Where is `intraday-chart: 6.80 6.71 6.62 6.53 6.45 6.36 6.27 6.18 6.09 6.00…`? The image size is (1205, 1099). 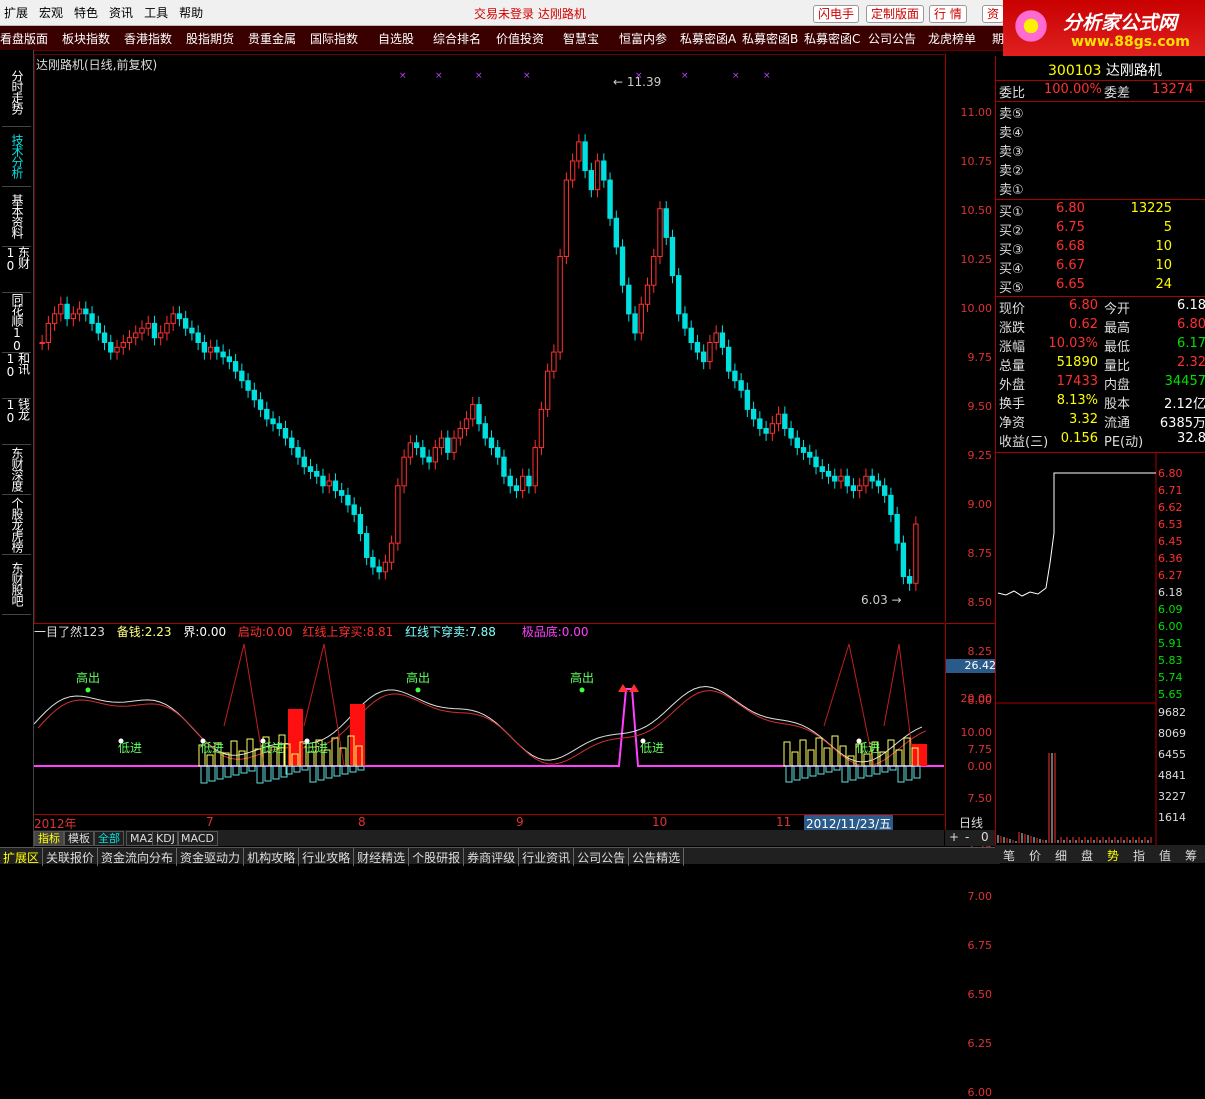
intraday-chart: 6.80 6.71 6.62 6.53 6.45 6.36 6.27 6.18 6.09 6.00… is located at coordinates (1100, 650).